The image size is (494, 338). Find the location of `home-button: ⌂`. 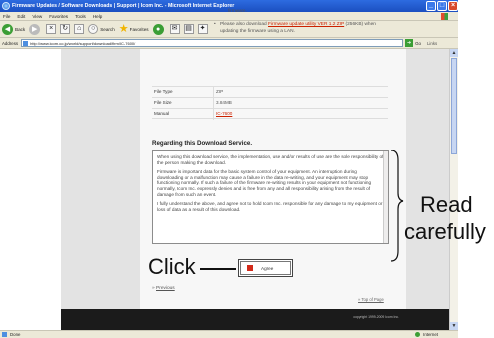

home-button: ⌂ is located at coordinates (79, 29).